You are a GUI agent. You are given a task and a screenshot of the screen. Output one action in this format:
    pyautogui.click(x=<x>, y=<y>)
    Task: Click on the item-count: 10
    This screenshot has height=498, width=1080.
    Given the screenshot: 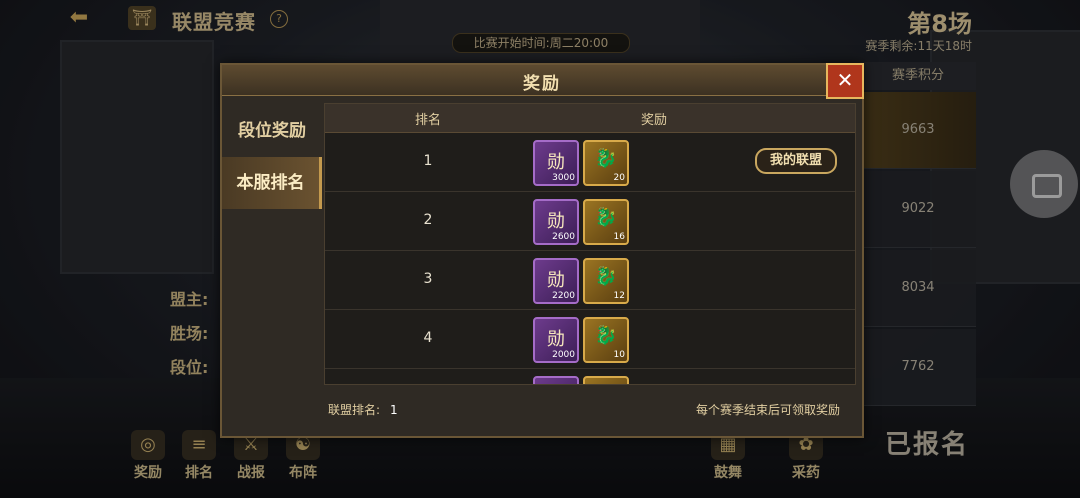 What is the action you would take?
    pyautogui.click(x=619, y=355)
    